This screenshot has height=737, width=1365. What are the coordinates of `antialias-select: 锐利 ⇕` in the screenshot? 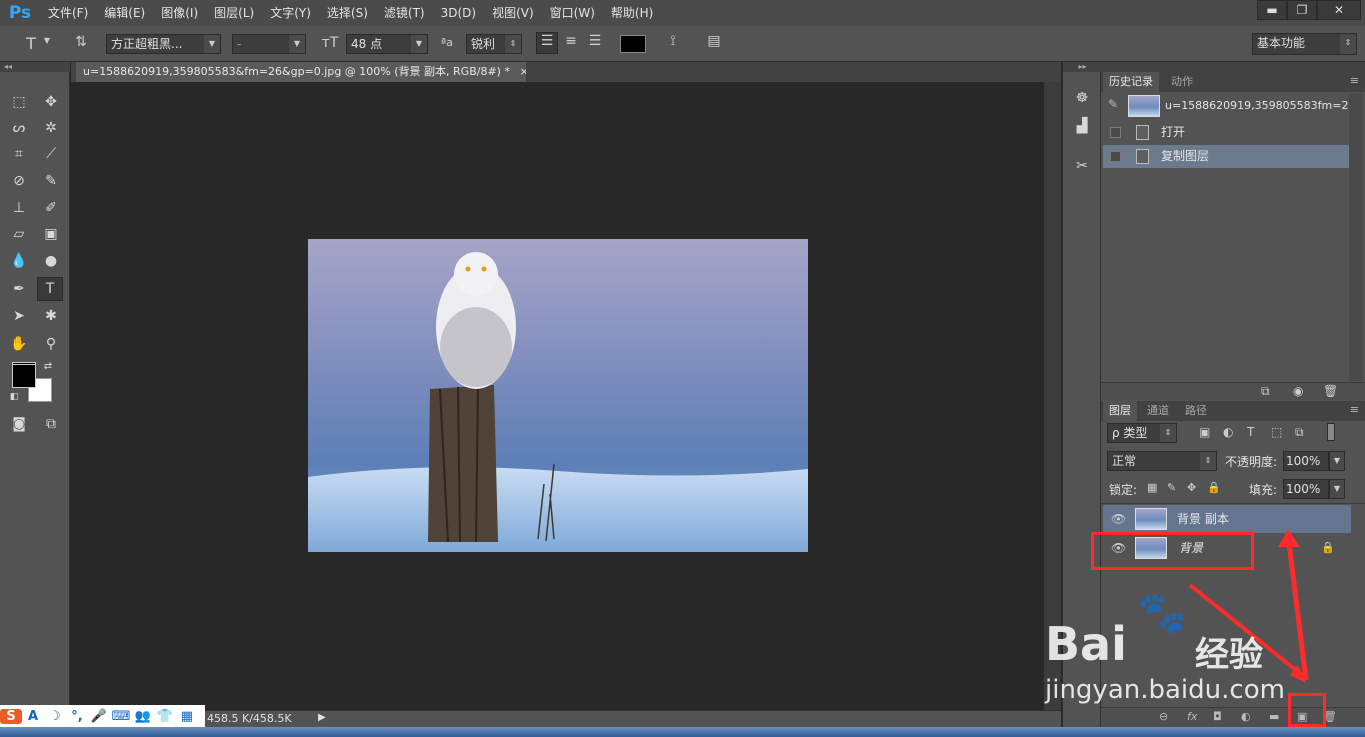 It's located at (494, 44).